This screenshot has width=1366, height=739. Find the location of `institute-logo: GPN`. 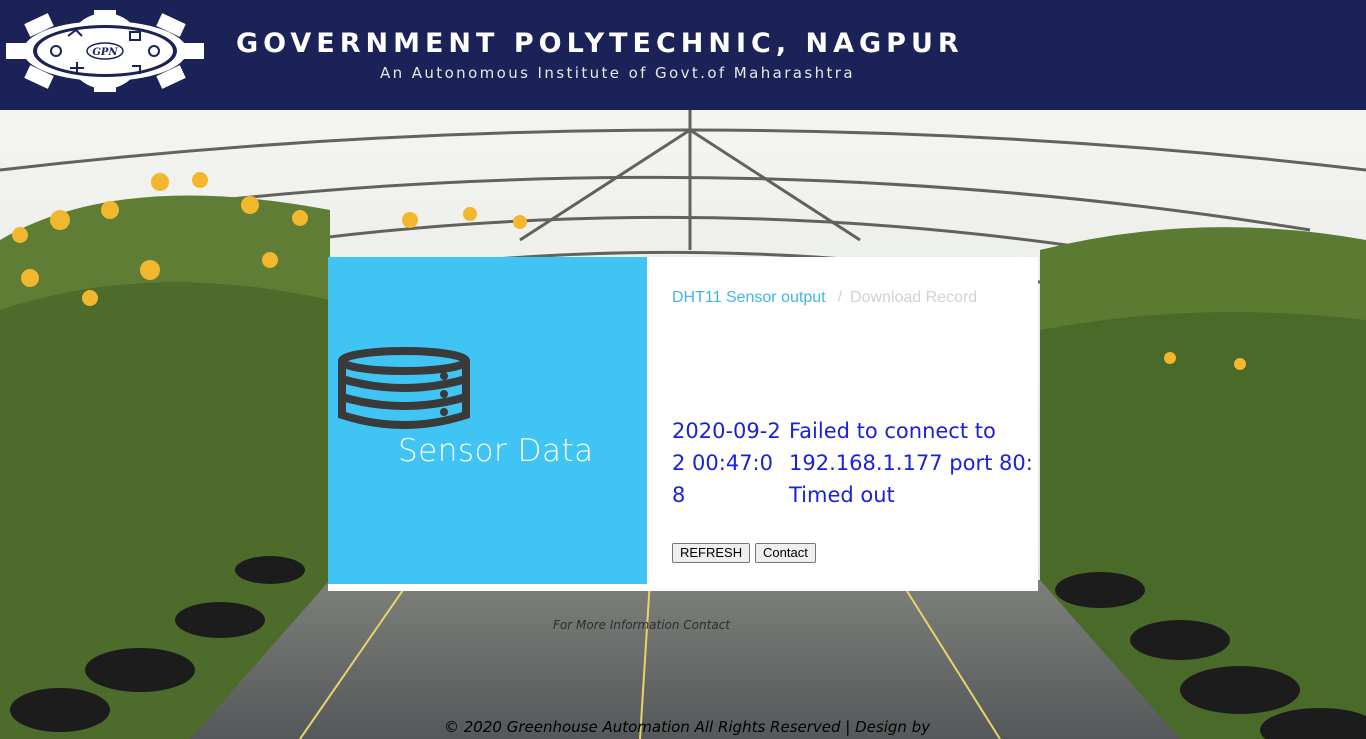

institute-logo: GPN is located at coordinates (105, 51).